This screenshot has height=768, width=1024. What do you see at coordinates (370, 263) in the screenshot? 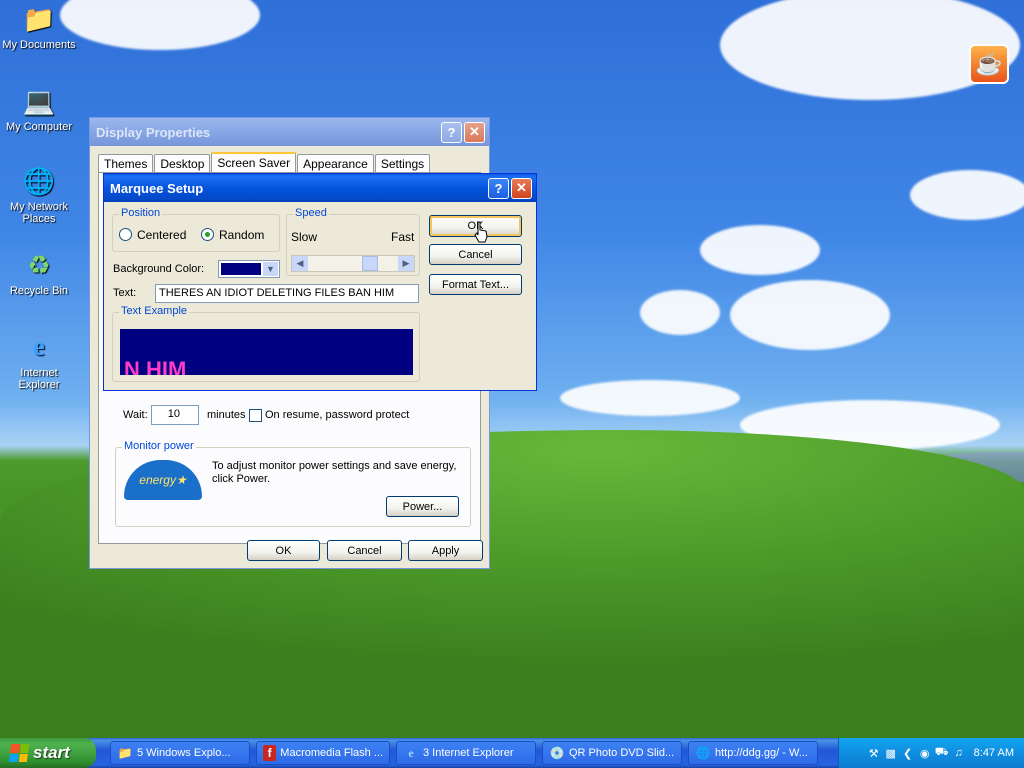
I see `slider-thumb` at bounding box center [370, 263].